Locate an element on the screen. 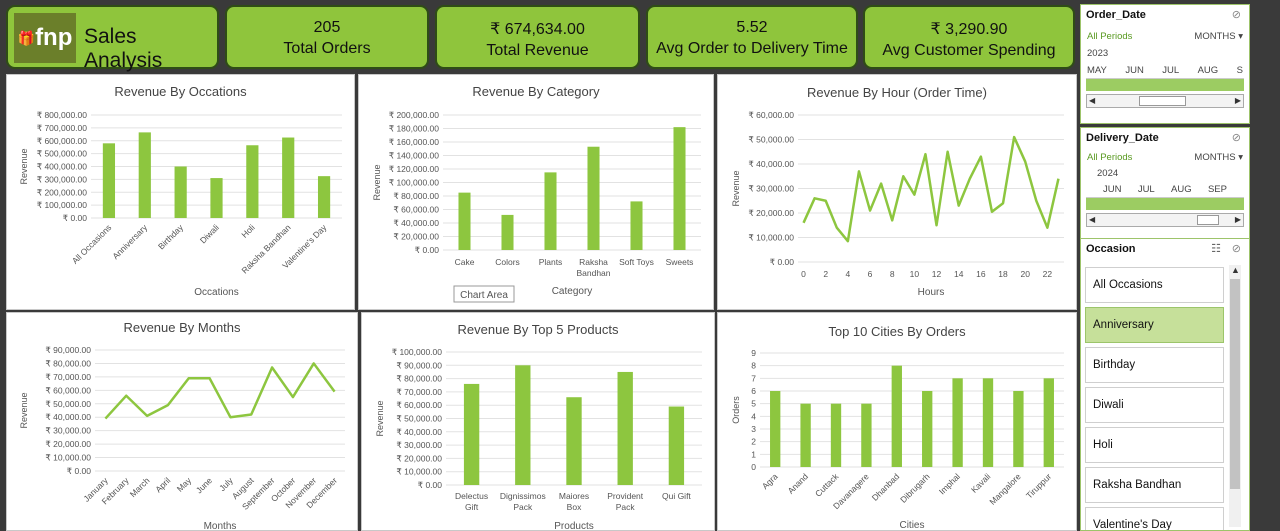 The image size is (1280, 531). timeline-year: 2024 is located at coordinates (1108, 173).